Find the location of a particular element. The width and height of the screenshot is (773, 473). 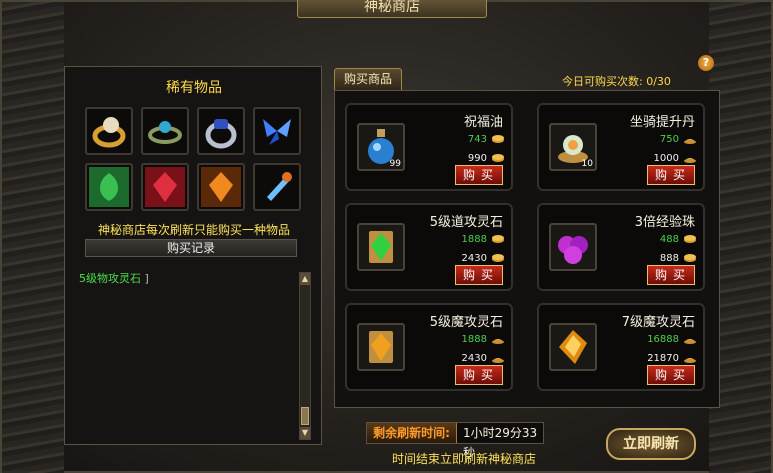

green-gem-icon is located at coordinates (381, 247).